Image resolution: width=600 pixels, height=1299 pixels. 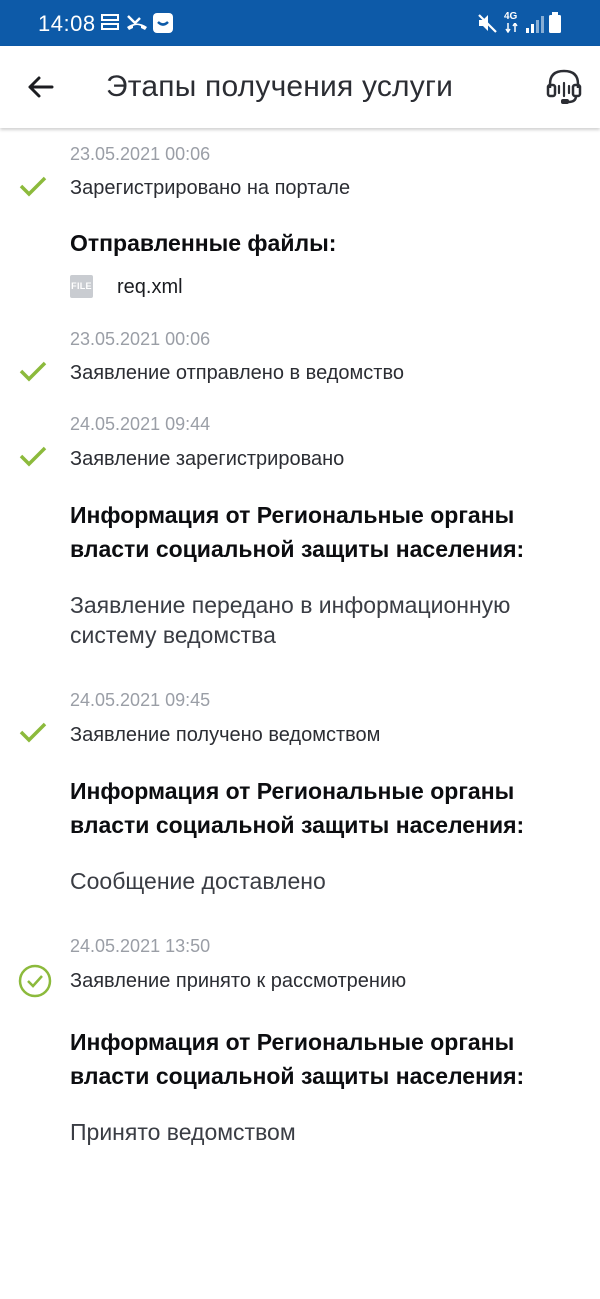 What do you see at coordinates (300, 23) in the screenshot?
I see `status-bar: 14:08 4G` at bounding box center [300, 23].